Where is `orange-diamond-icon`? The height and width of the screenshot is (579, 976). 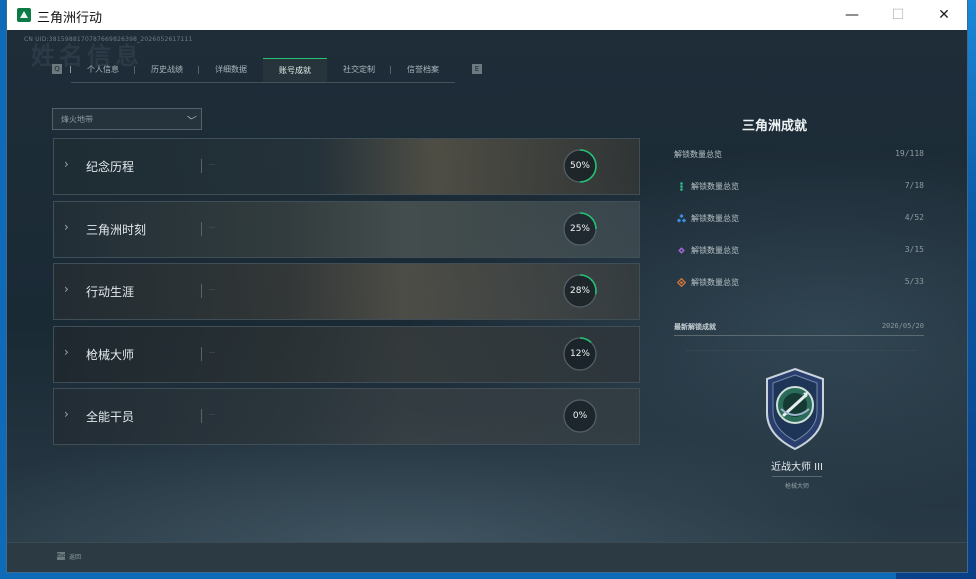 orange-diamond-icon is located at coordinates (681, 282).